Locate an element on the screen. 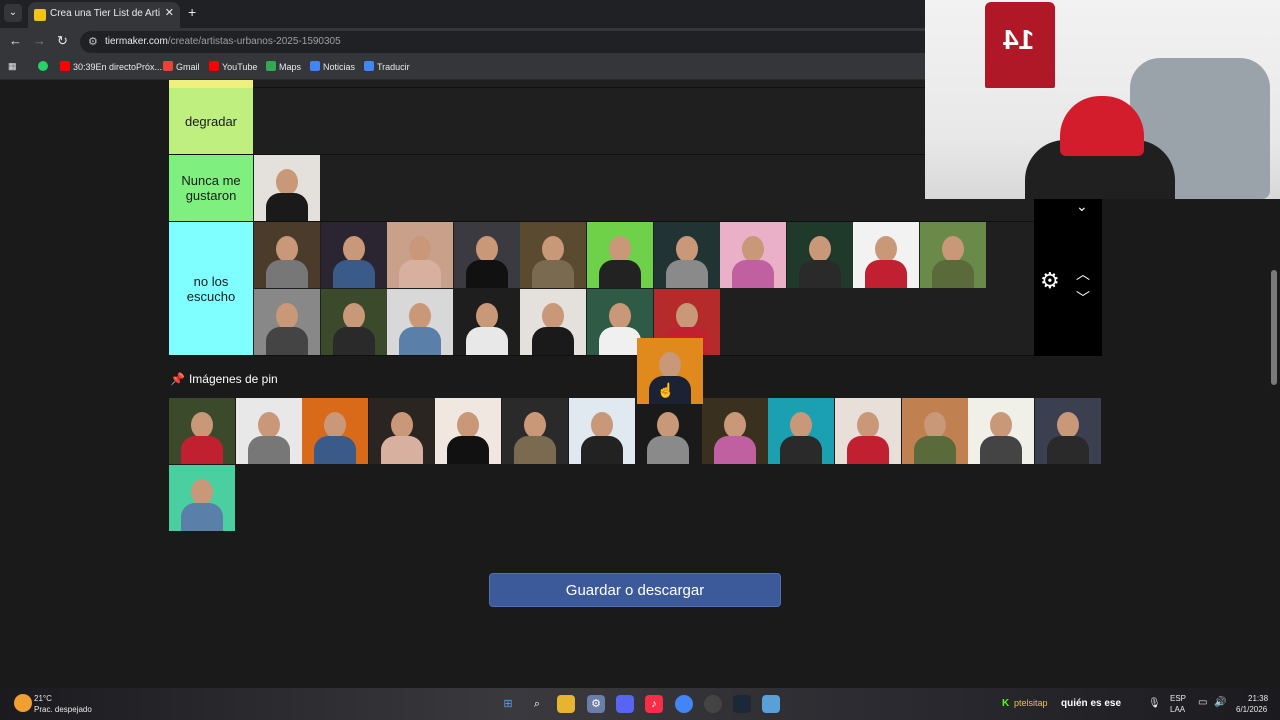  whatsapp-icon is located at coordinates (44, 66).